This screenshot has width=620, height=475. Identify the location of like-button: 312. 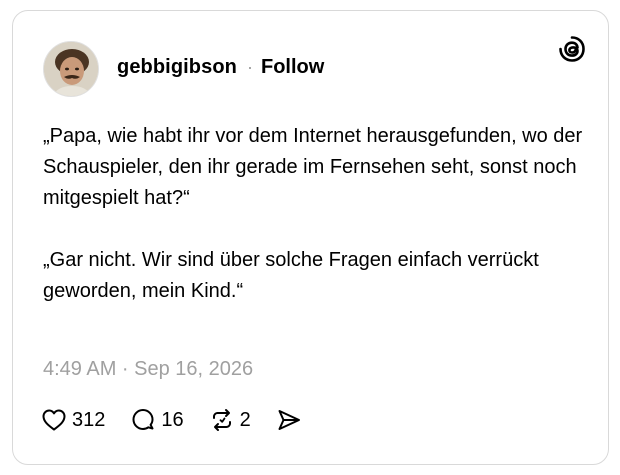
(73, 420).